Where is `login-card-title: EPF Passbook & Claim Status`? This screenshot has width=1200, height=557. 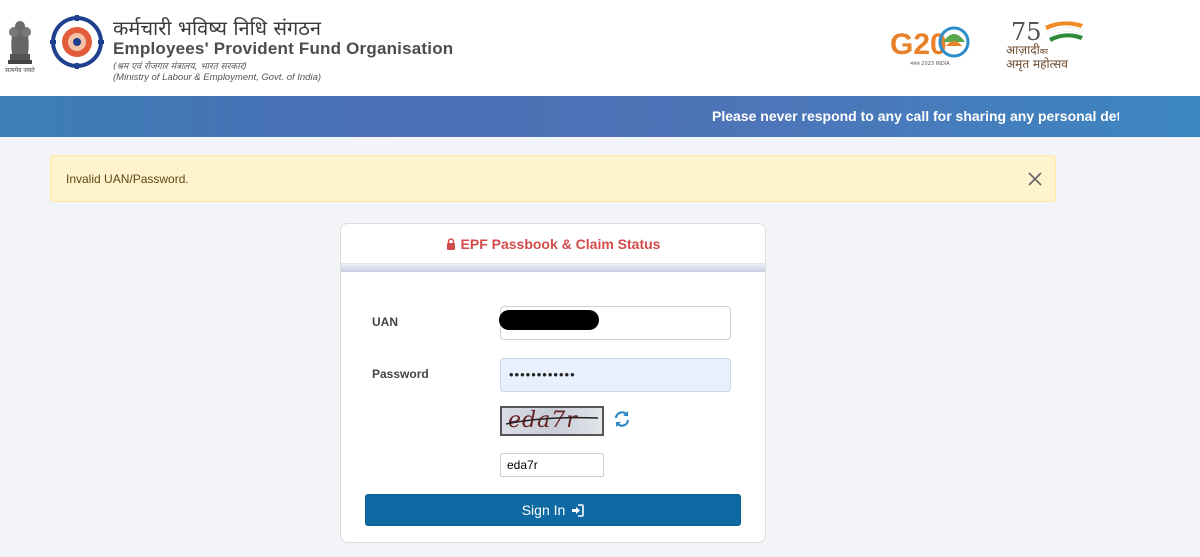 login-card-title: EPF Passbook & Claim Status is located at coordinates (553, 244).